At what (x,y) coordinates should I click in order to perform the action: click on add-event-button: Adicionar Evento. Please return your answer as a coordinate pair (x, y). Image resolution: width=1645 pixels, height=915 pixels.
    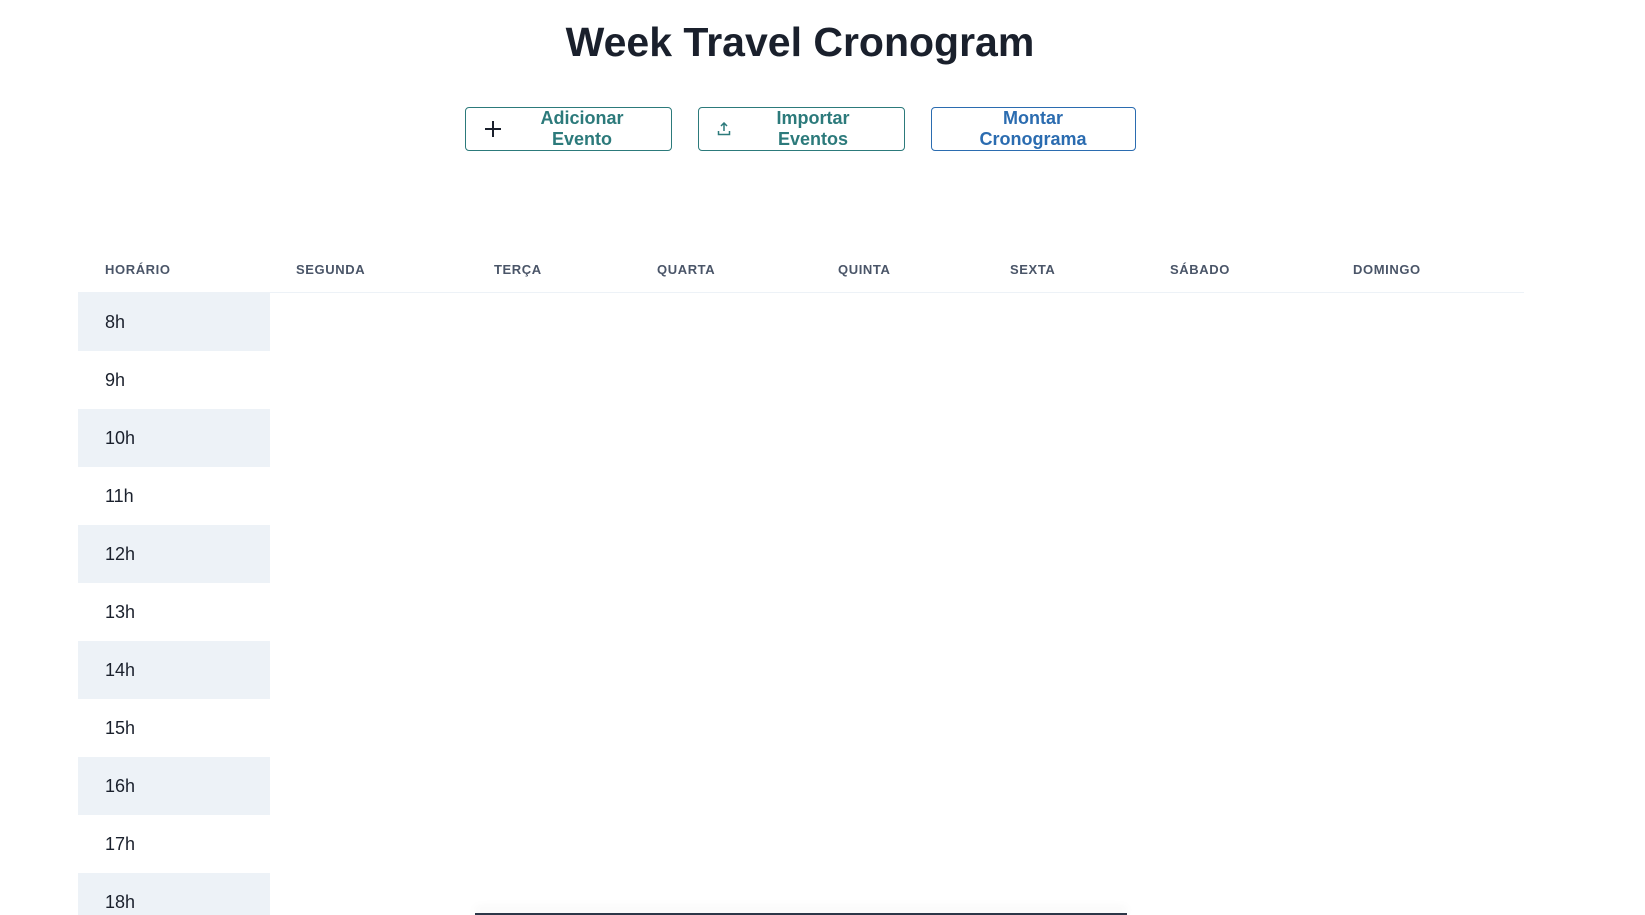
    Looking at the image, I should click on (568, 129).